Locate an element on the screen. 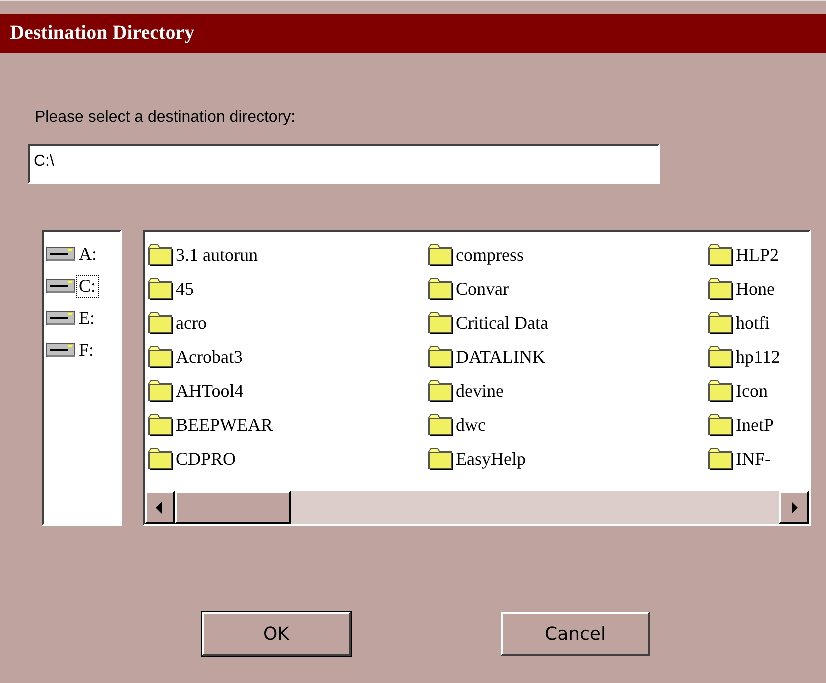 This screenshot has width=826, height=683. folder-item: acro is located at coordinates (191, 323).